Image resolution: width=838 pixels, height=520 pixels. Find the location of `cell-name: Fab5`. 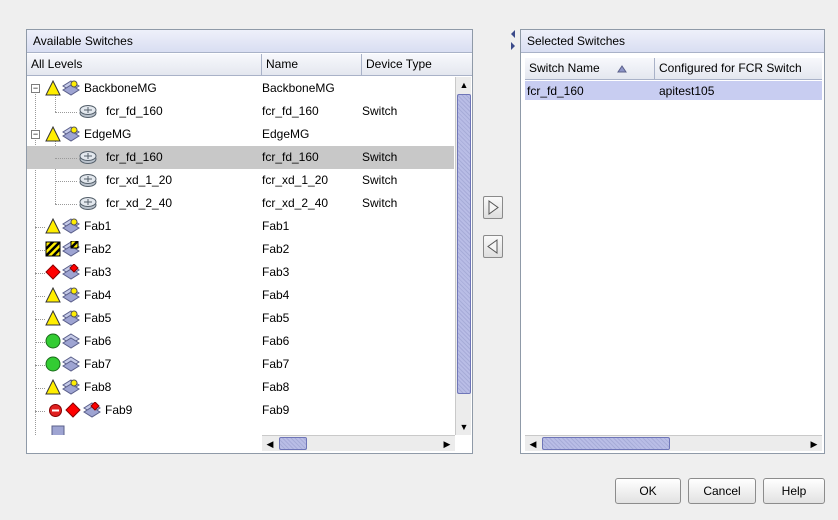

cell-name: Fab5 is located at coordinates (276, 318).